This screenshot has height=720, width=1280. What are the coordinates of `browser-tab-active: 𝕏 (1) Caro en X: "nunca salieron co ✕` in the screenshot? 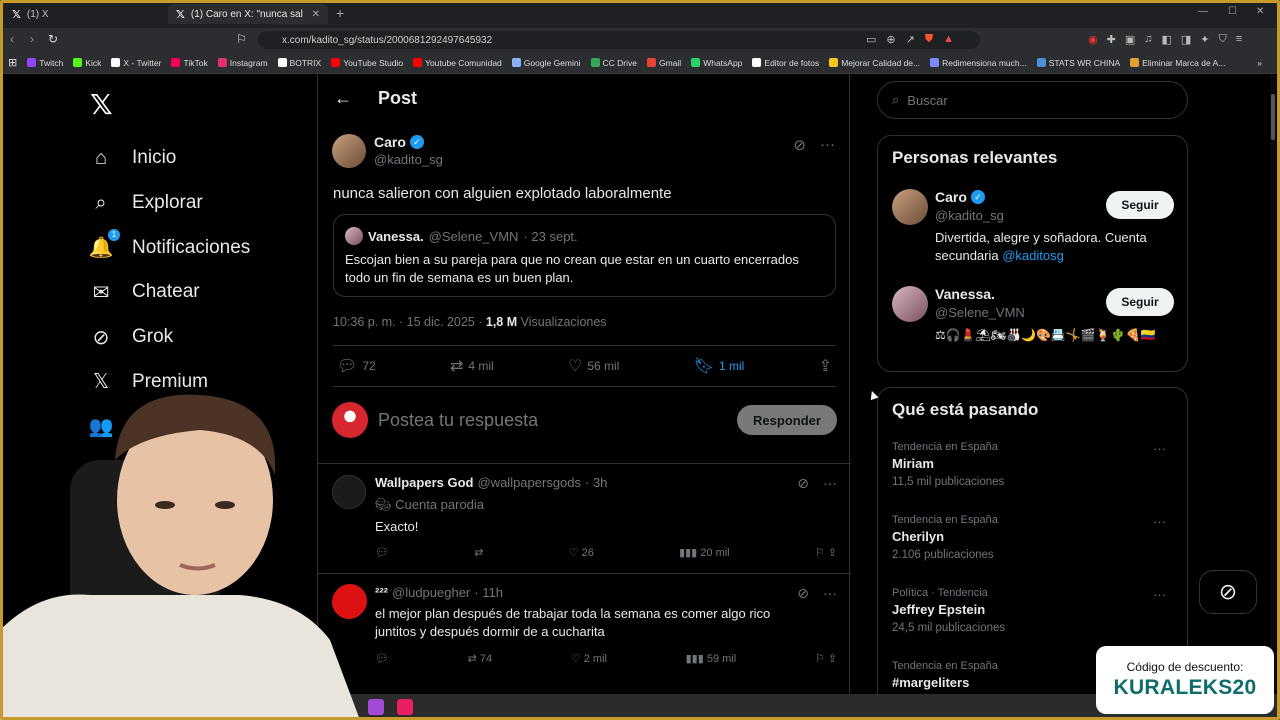 It's located at (248, 14).